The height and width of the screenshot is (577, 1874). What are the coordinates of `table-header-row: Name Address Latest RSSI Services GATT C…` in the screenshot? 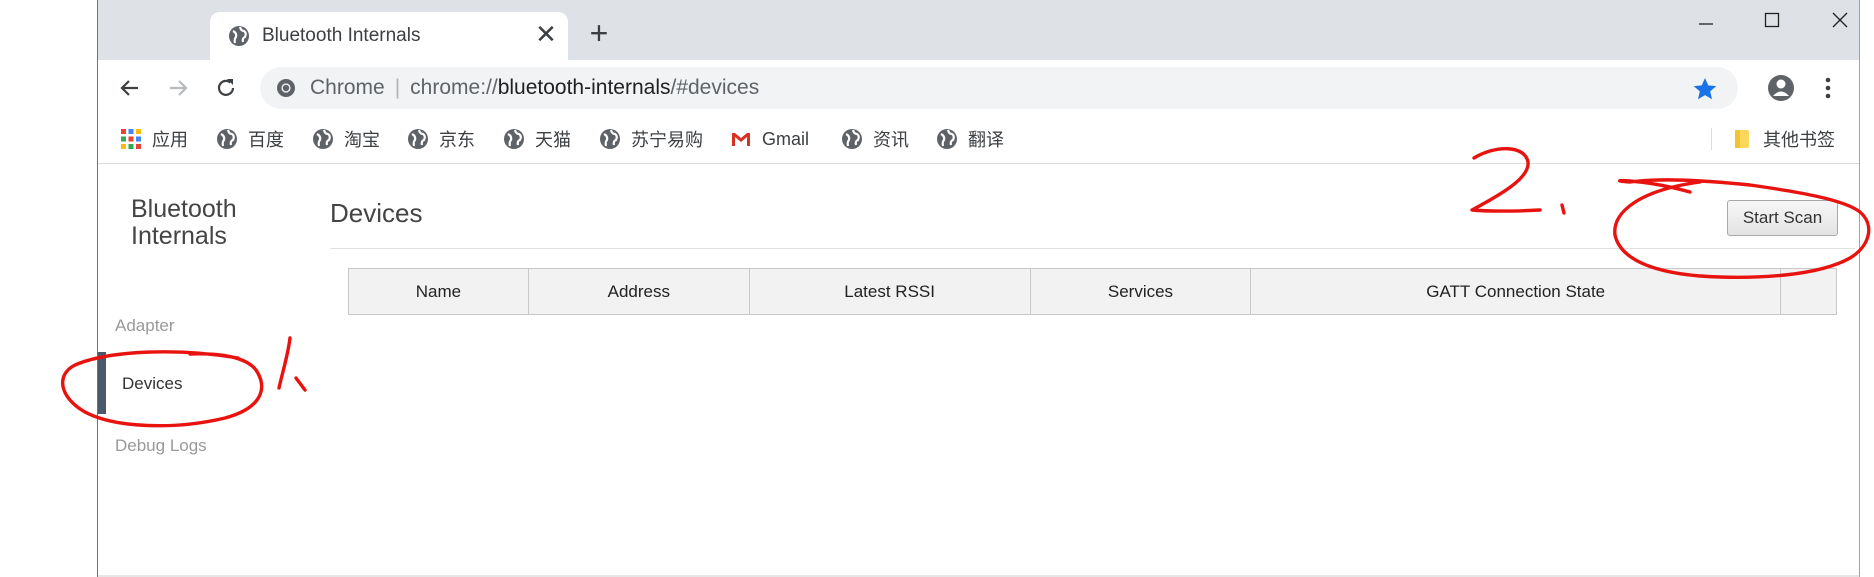 It's located at (1092, 291).